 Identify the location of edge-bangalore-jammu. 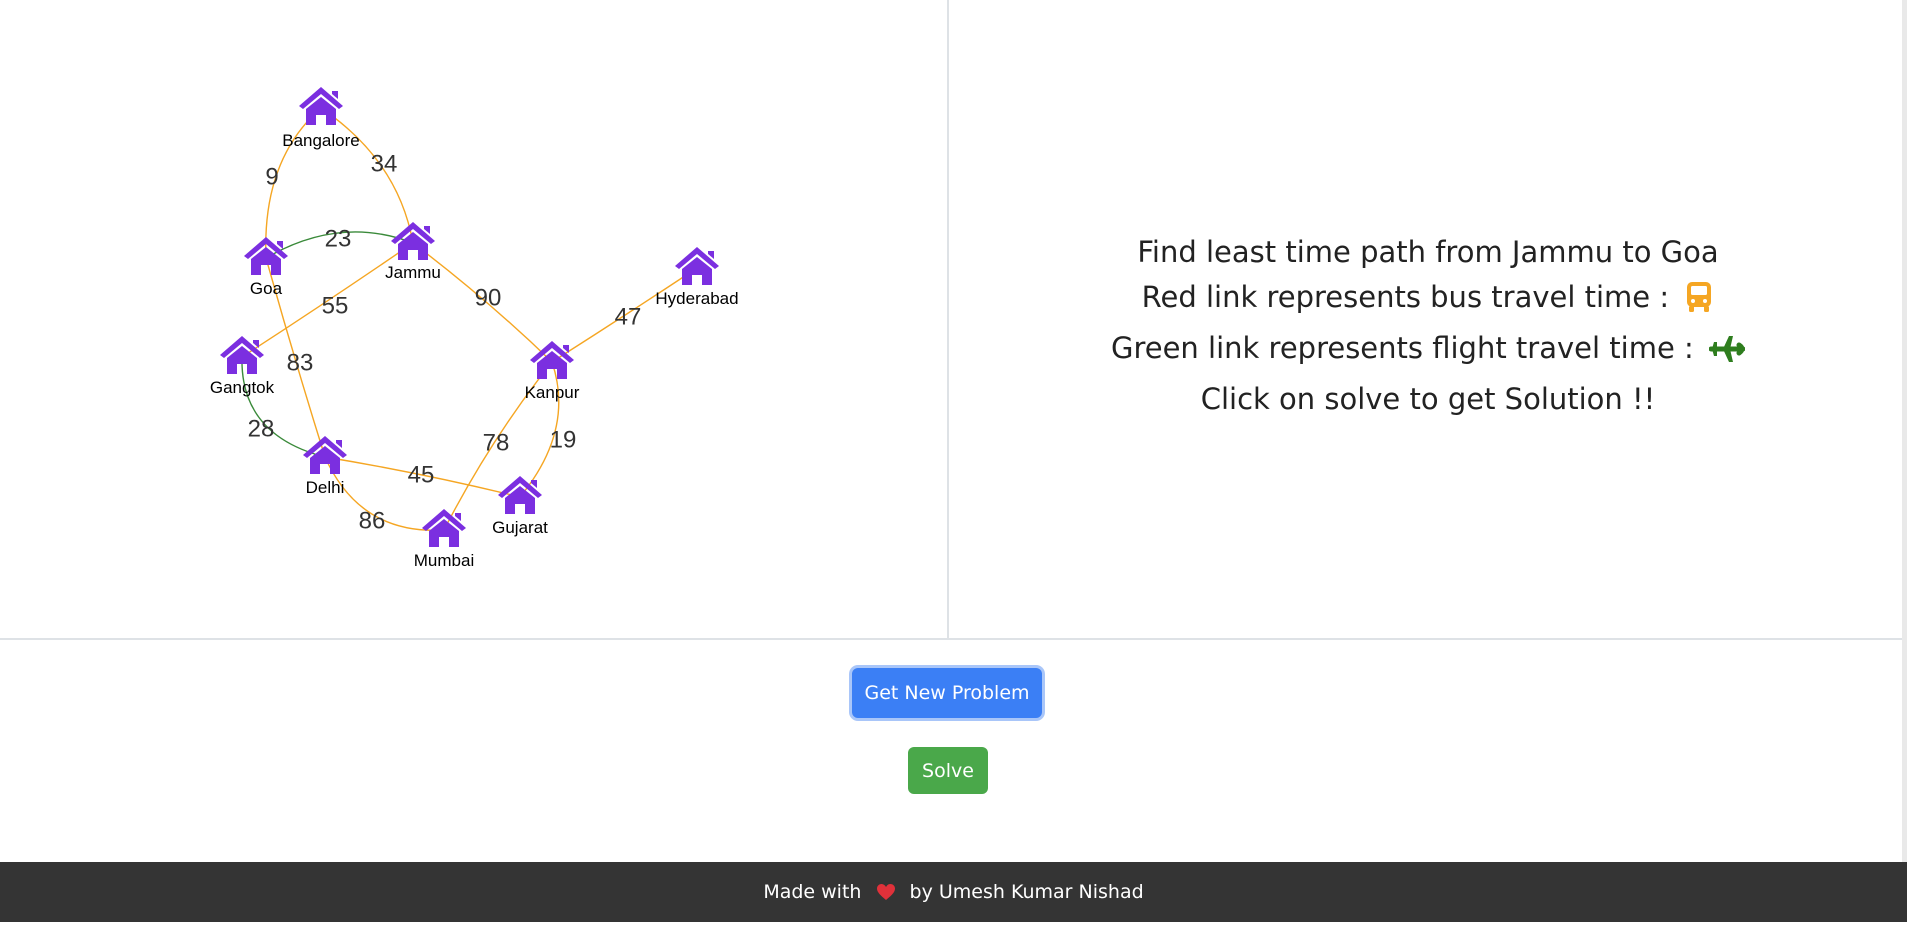
(367, 175).